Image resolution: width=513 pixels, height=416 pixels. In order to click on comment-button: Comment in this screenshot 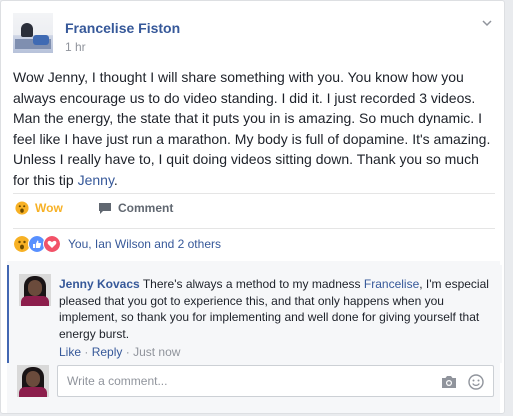, I will do `click(135, 208)`.